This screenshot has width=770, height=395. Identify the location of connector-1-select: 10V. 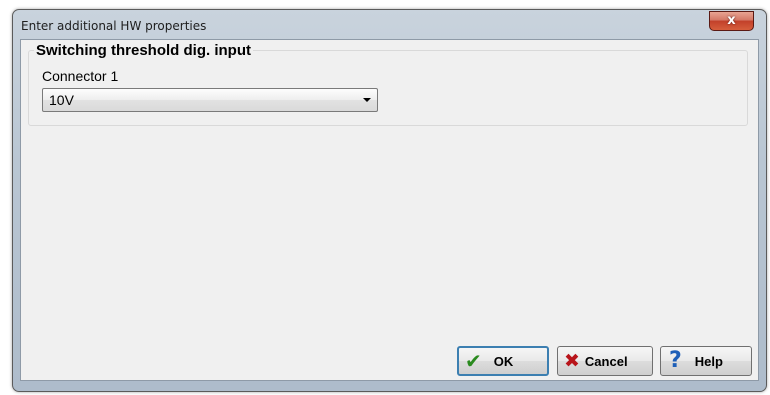
(210, 100).